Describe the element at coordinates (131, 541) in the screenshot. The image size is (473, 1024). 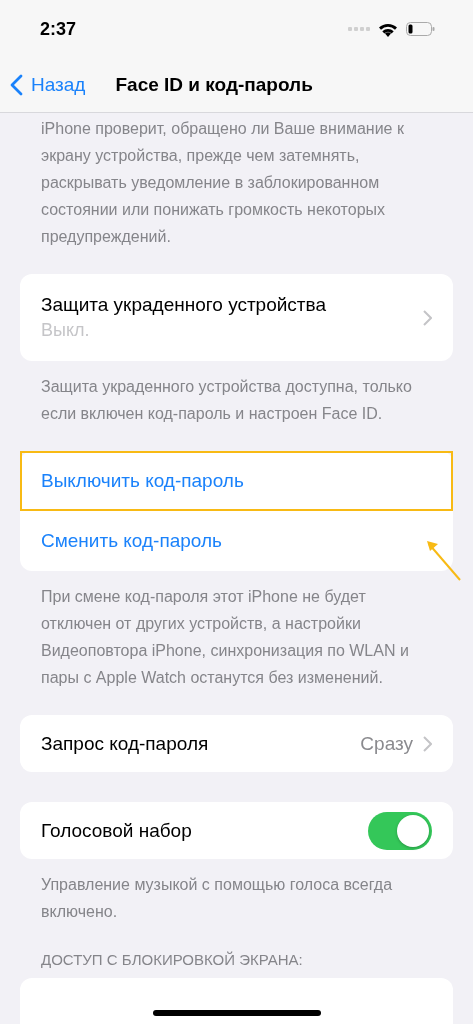
I see `action-link: Сменить код-пароль` at that location.